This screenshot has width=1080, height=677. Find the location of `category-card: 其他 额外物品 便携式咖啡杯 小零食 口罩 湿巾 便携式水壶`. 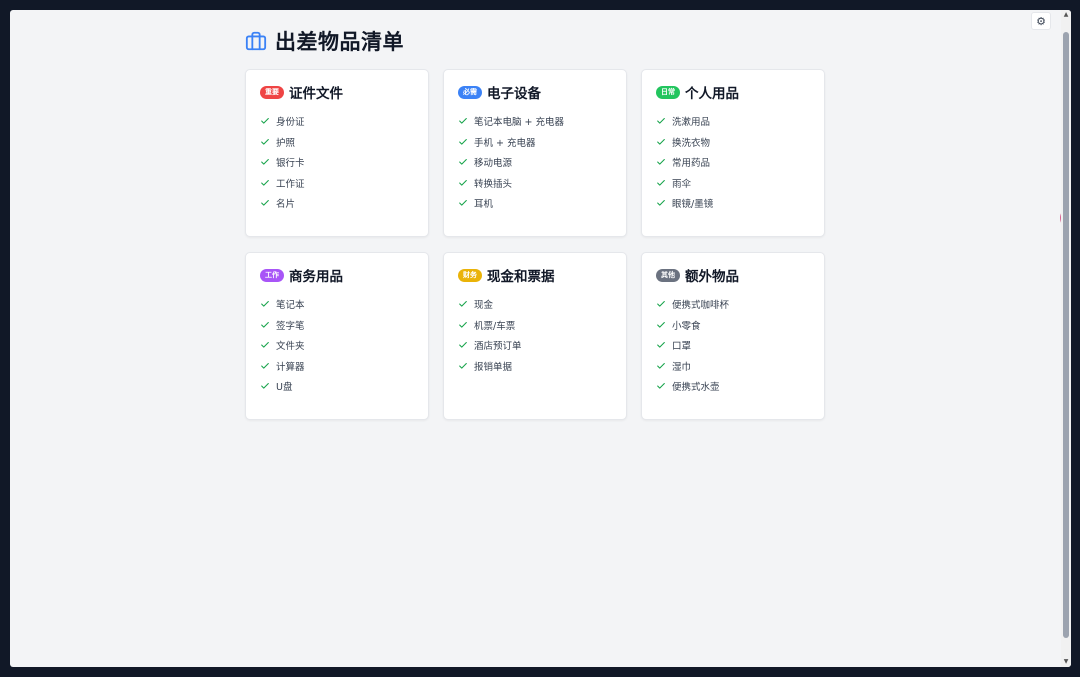

category-card: 其他 额外物品 便携式咖啡杯 小零食 口罩 湿巾 便携式水壶 is located at coordinates (733, 336).